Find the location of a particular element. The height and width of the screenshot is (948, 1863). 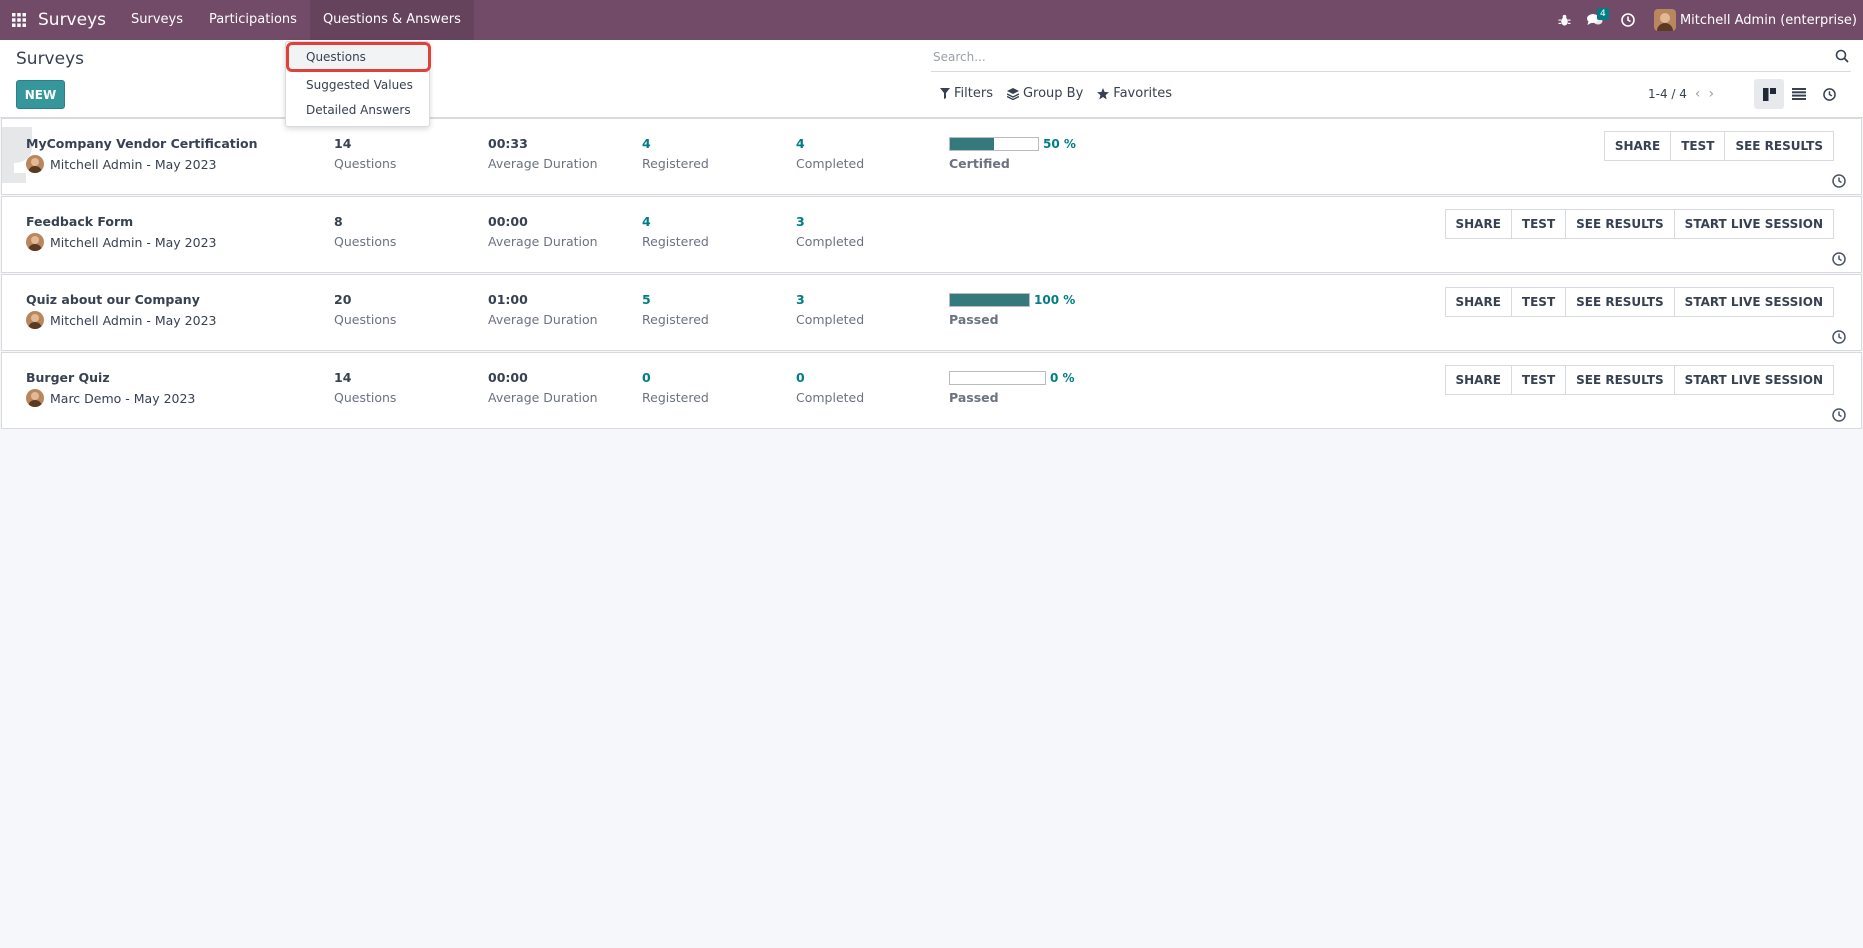

survey-title: Quiz about our Company is located at coordinates (113, 299).